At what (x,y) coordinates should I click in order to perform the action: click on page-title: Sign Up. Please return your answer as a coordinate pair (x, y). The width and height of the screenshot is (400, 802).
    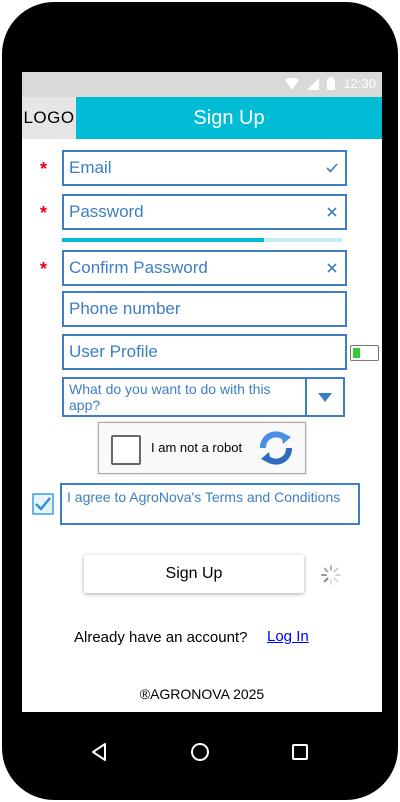
    Looking at the image, I should click on (229, 117).